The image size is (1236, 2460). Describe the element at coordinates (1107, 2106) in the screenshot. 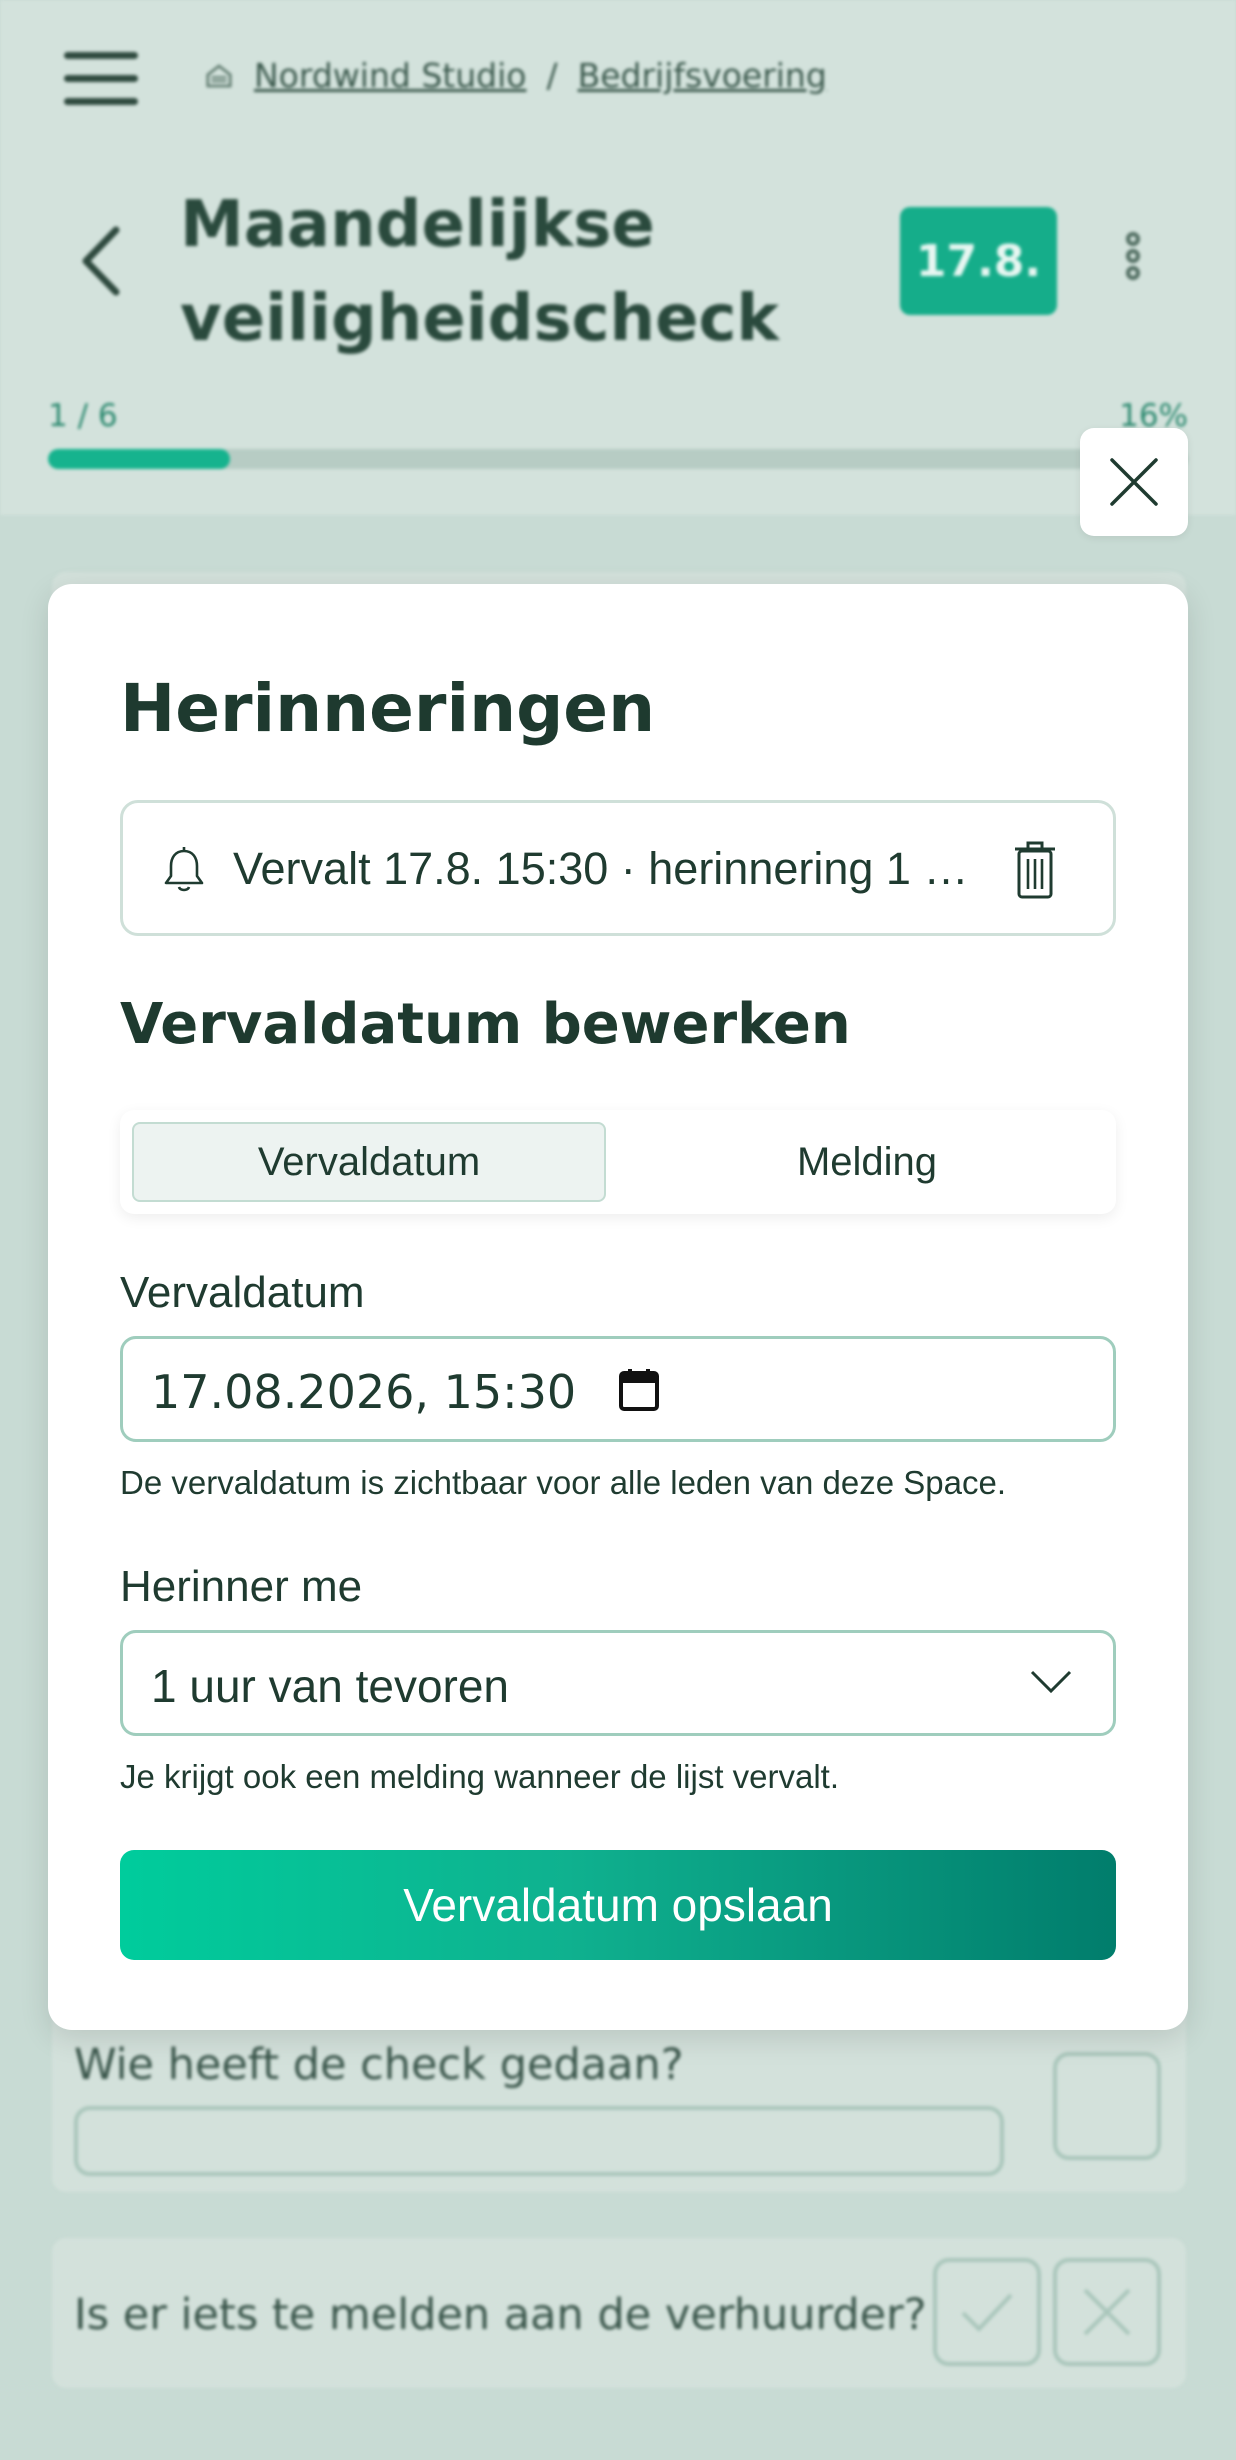

I see `answer-checkbox` at that location.